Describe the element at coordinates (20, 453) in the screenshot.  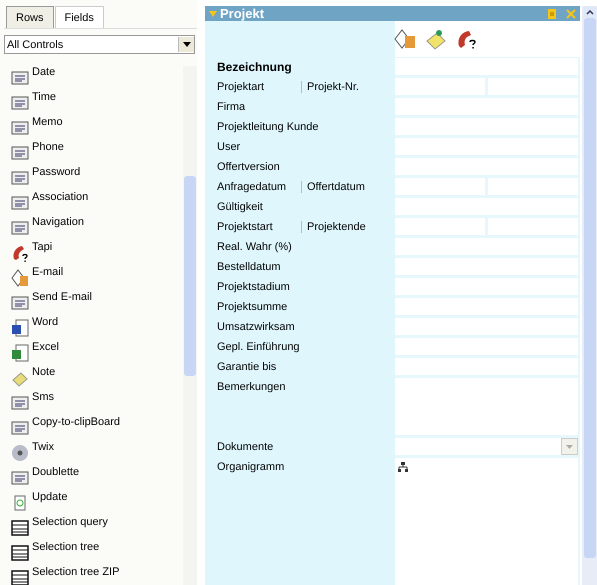
I see `disc-icon` at that location.